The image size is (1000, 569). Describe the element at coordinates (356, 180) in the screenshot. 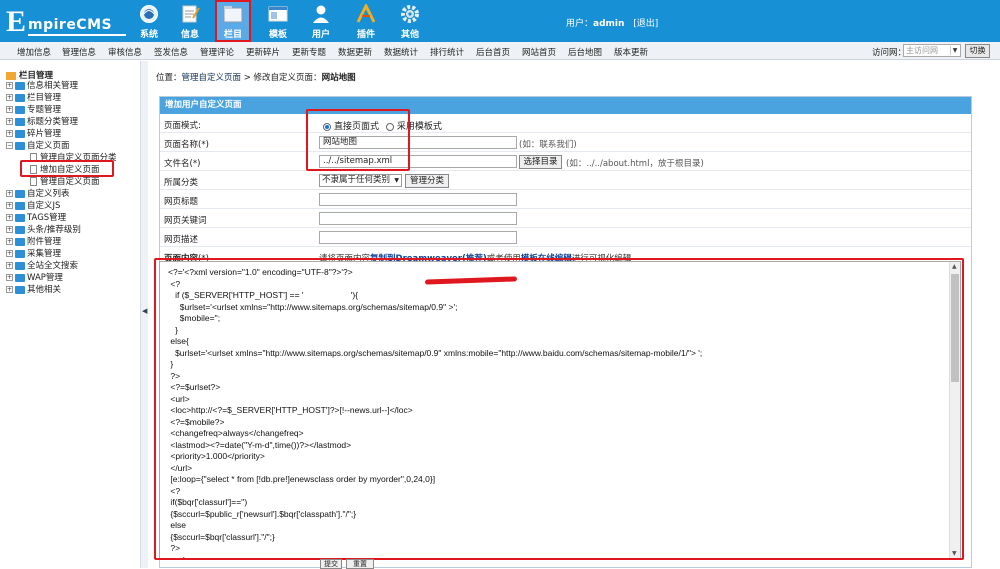

I see `category-select-value: 不隶属于任何类别` at that location.